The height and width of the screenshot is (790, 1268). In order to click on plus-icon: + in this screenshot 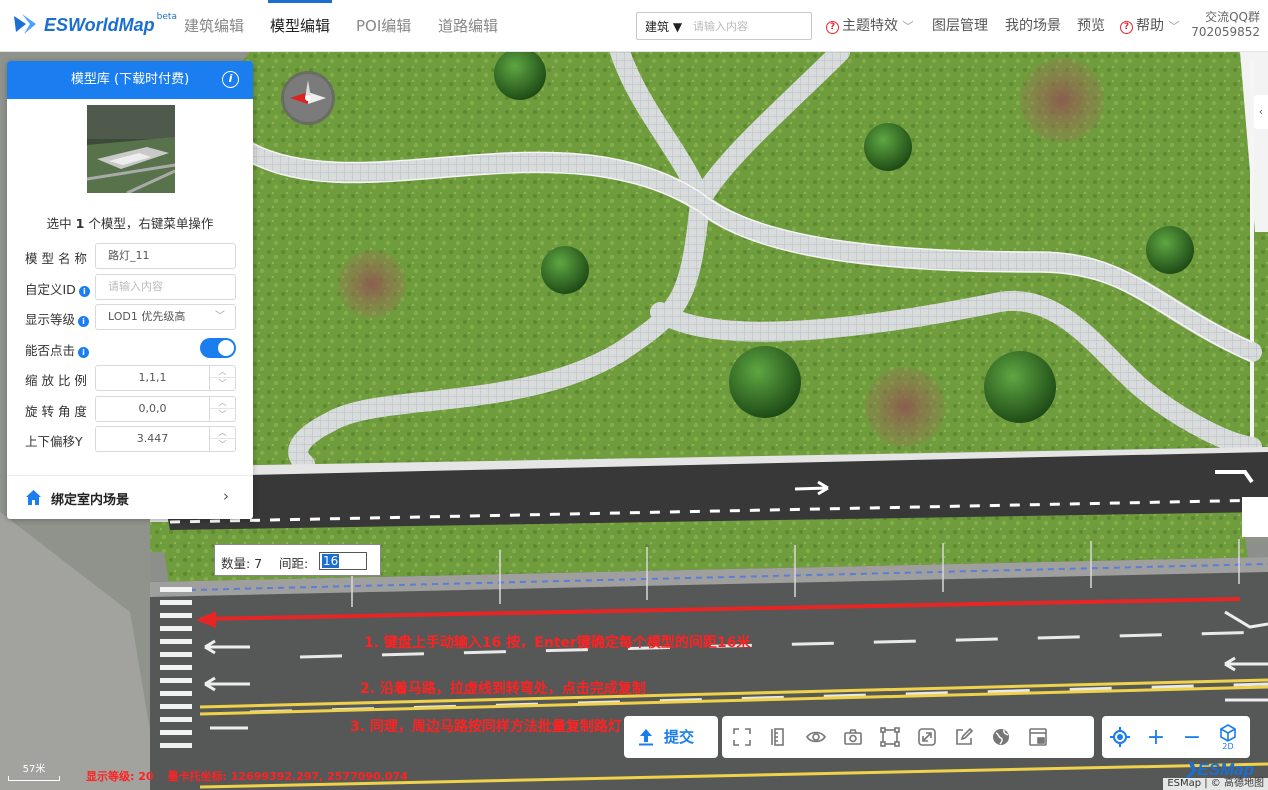, I will do `click(1156, 737)`.